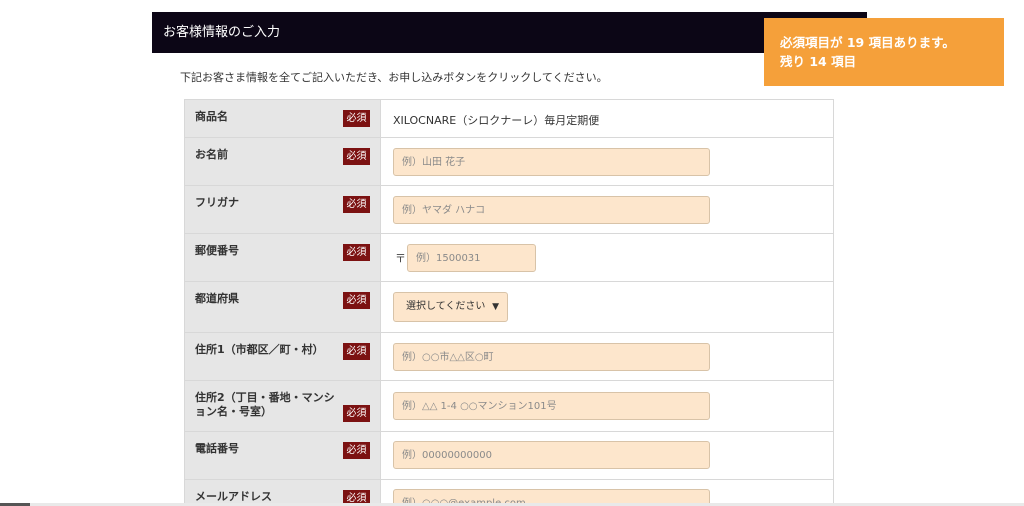  What do you see at coordinates (211, 116) in the screenshot?
I see `field-label-product-name: 商品名` at bounding box center [211, 116].